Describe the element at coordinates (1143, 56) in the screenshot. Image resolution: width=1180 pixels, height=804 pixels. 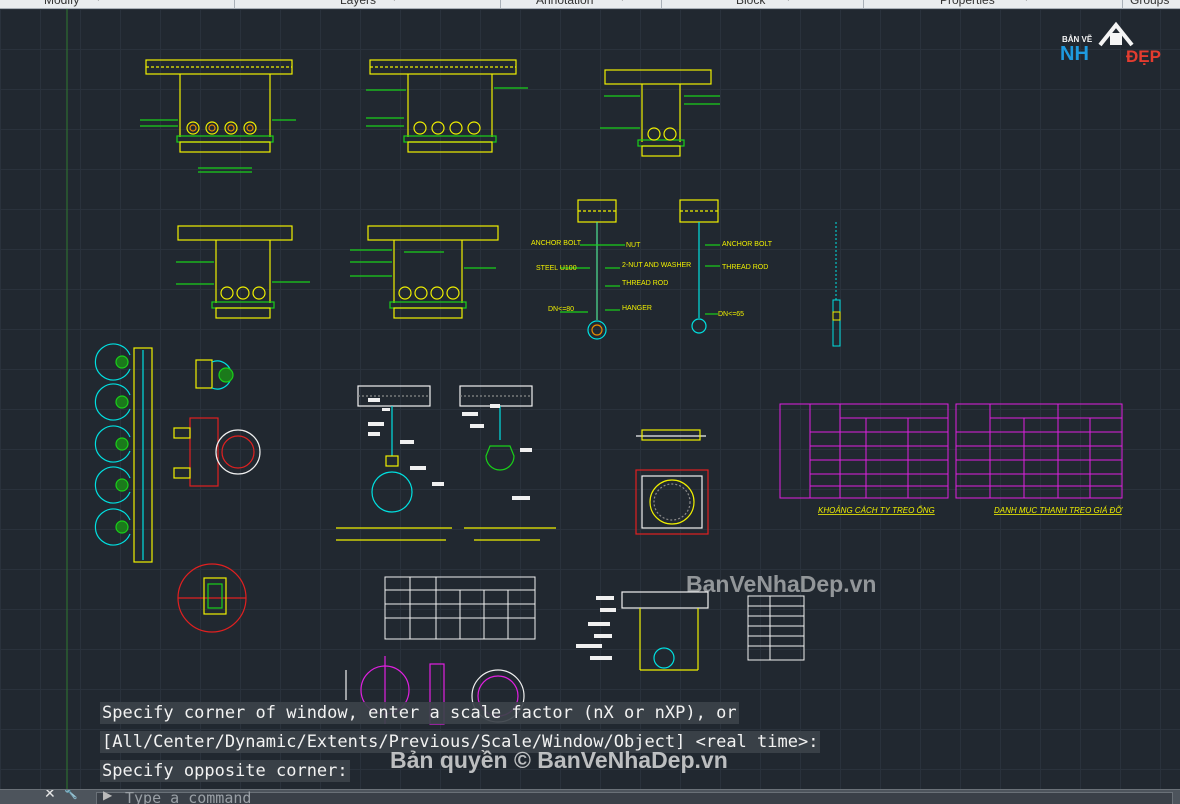
I see `logo-dep-text: ĐẸP` at that location.